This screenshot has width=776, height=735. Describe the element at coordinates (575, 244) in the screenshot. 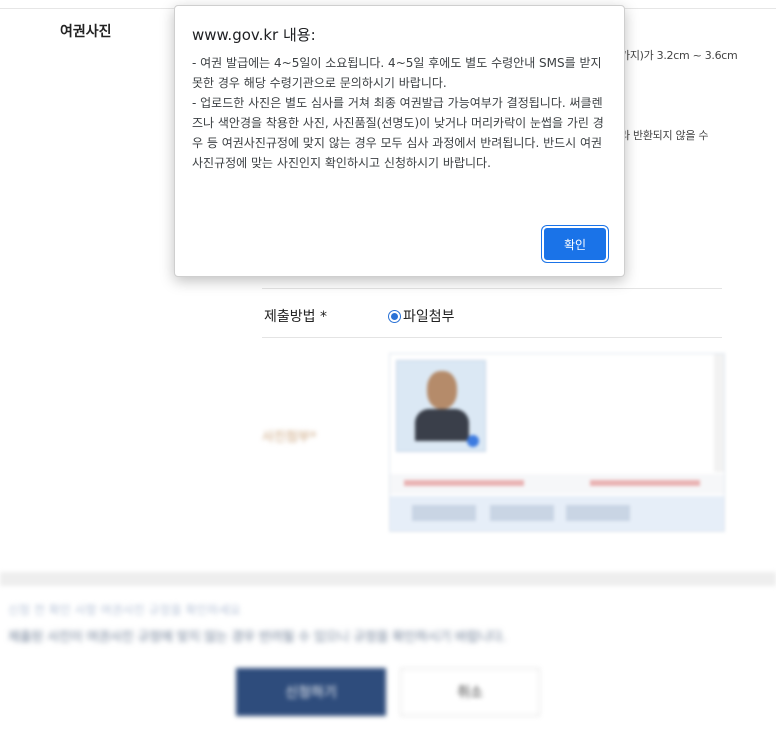

I see `ok-button: 확인` at that location.